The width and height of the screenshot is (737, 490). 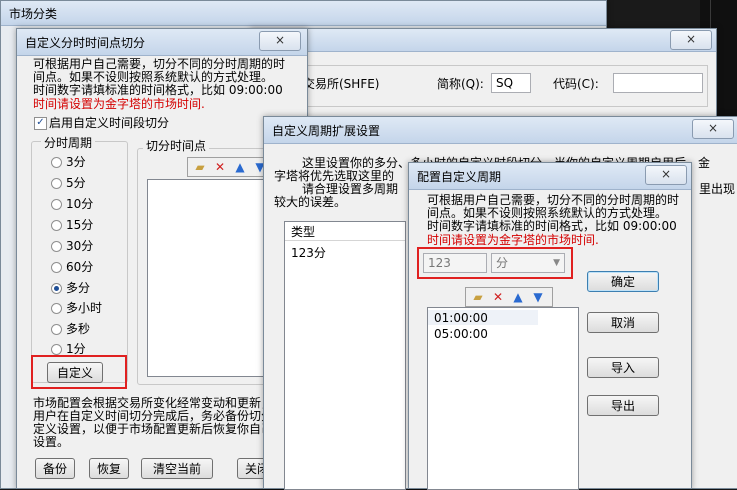 What do you see at coordinates (68, 142) in the screenshot?
I see `period-group-label: 分时周期` at bounding box center [68, 142].